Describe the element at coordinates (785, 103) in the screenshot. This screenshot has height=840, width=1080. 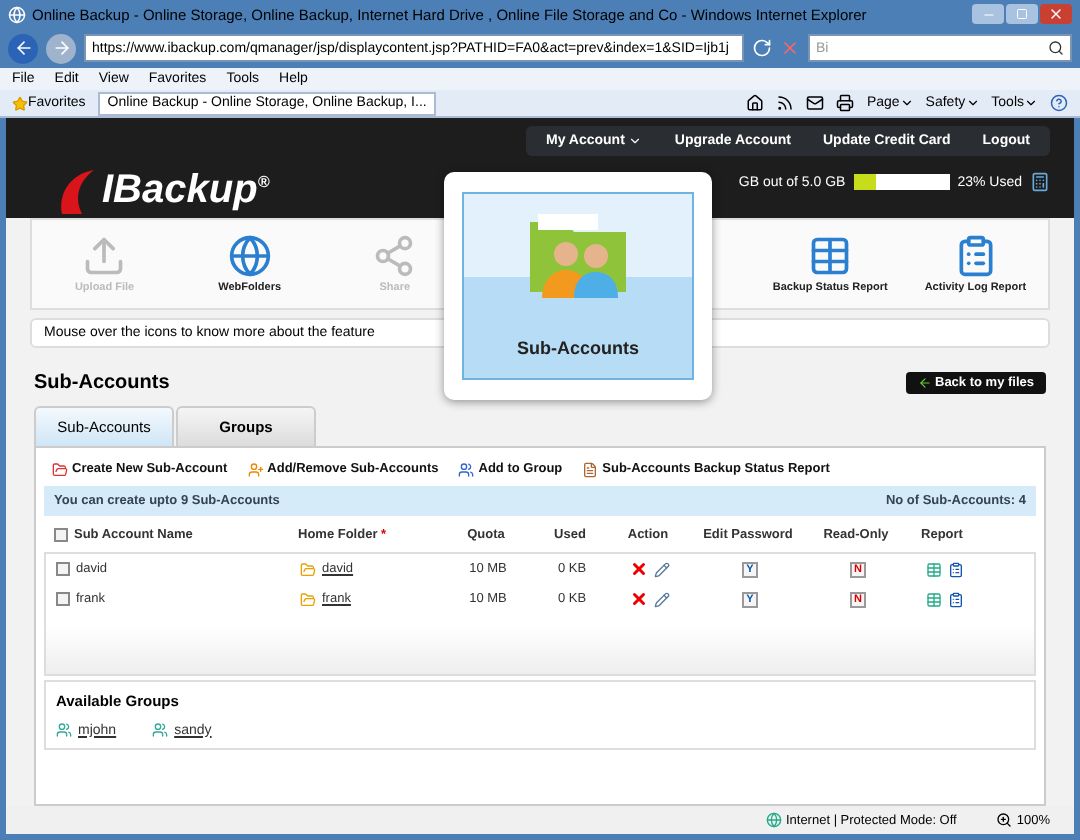
I see `feed-icon` at that location.